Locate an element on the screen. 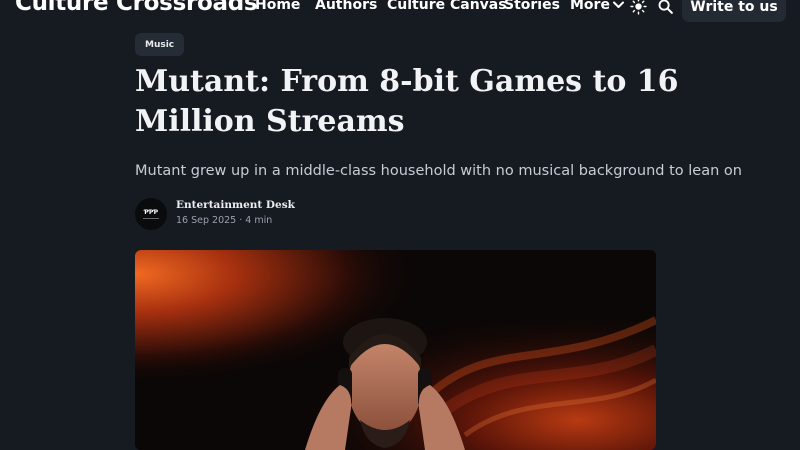 This screenshot has height=450, width=800. author-avatar: ƤƤƤ is located at coordinates (151, 214).